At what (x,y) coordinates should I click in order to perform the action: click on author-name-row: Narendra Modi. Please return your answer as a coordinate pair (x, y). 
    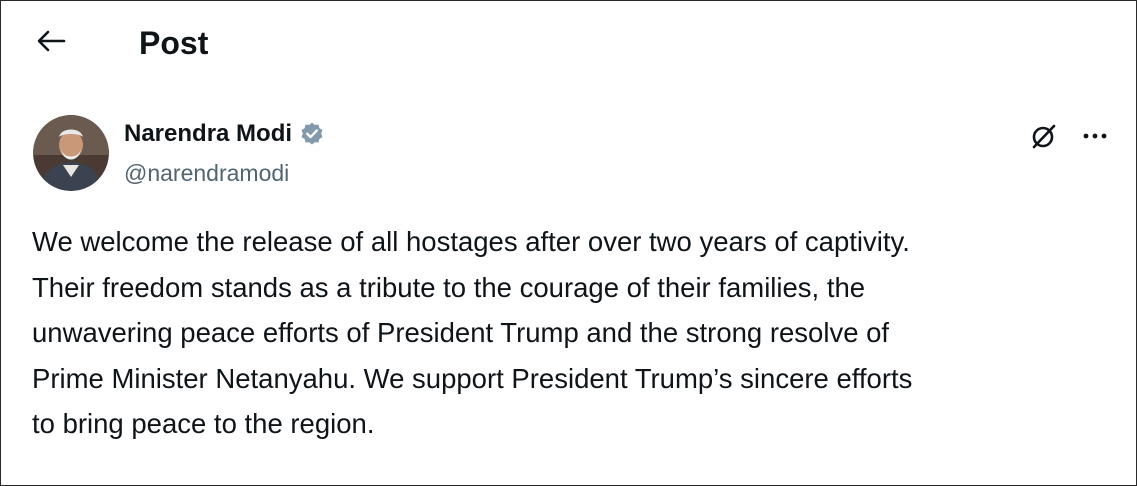
    Looking at the image, I should click on (225, 134).